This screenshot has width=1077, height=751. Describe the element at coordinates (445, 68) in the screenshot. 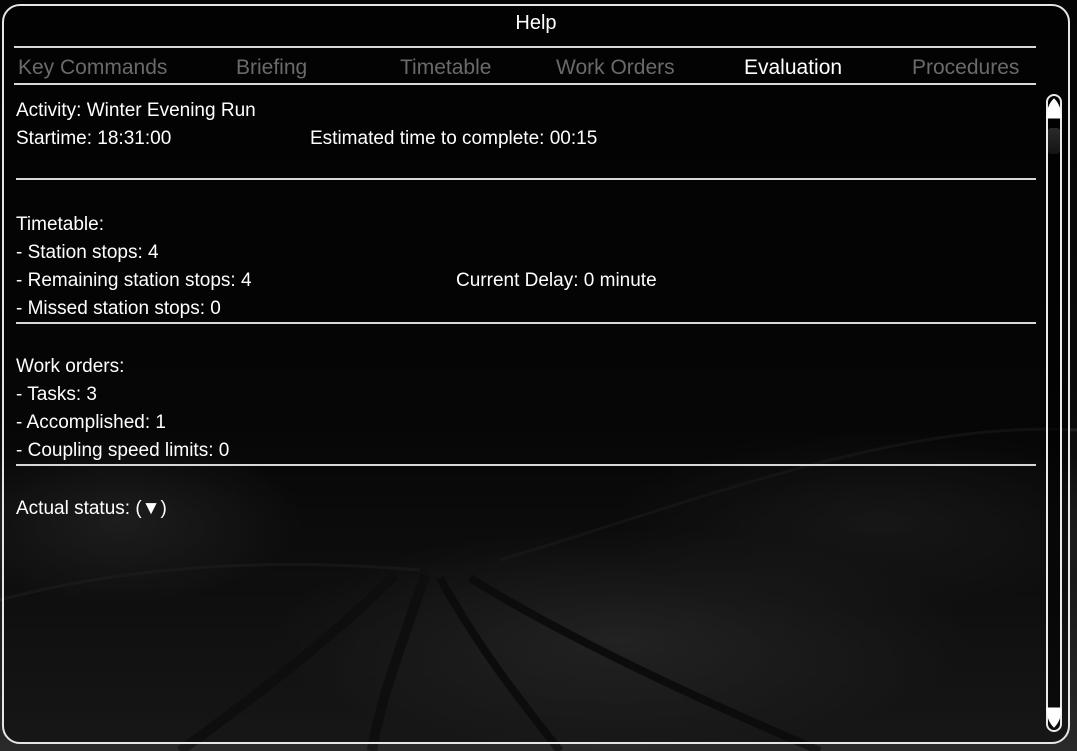

I see `tab-timetable: Timetable` at that location.